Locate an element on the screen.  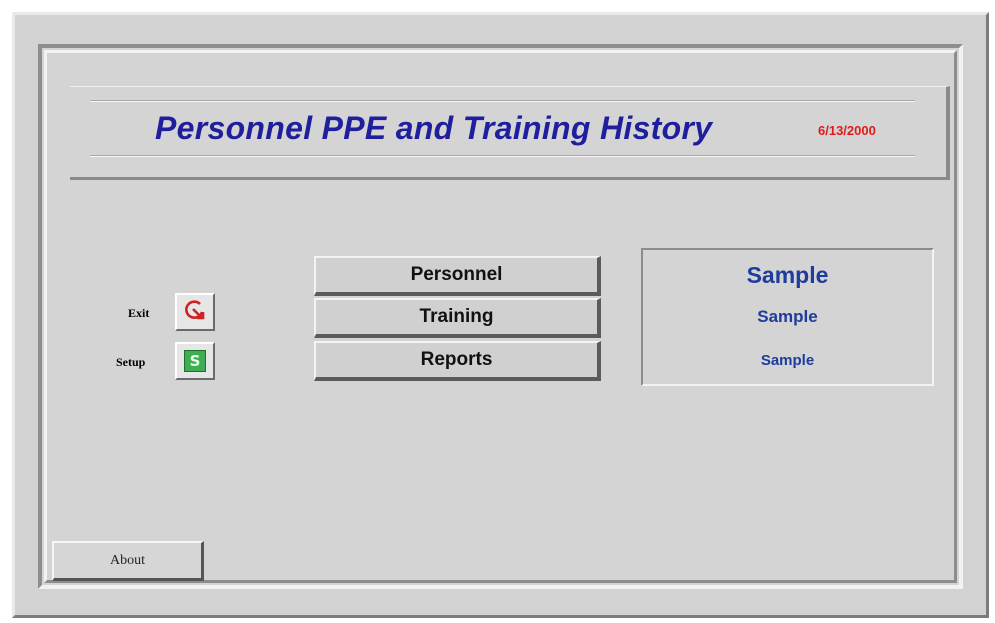
setup-icon: S is located at coordinates (195, 361).